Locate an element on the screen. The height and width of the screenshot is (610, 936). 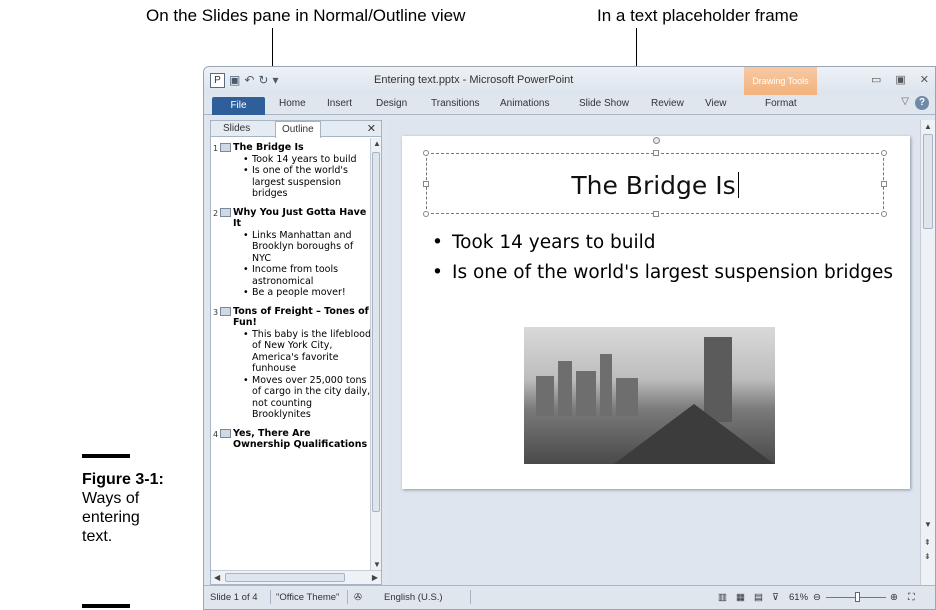
slide-show-icon: ⊽ is located at coordinates (775, 597).